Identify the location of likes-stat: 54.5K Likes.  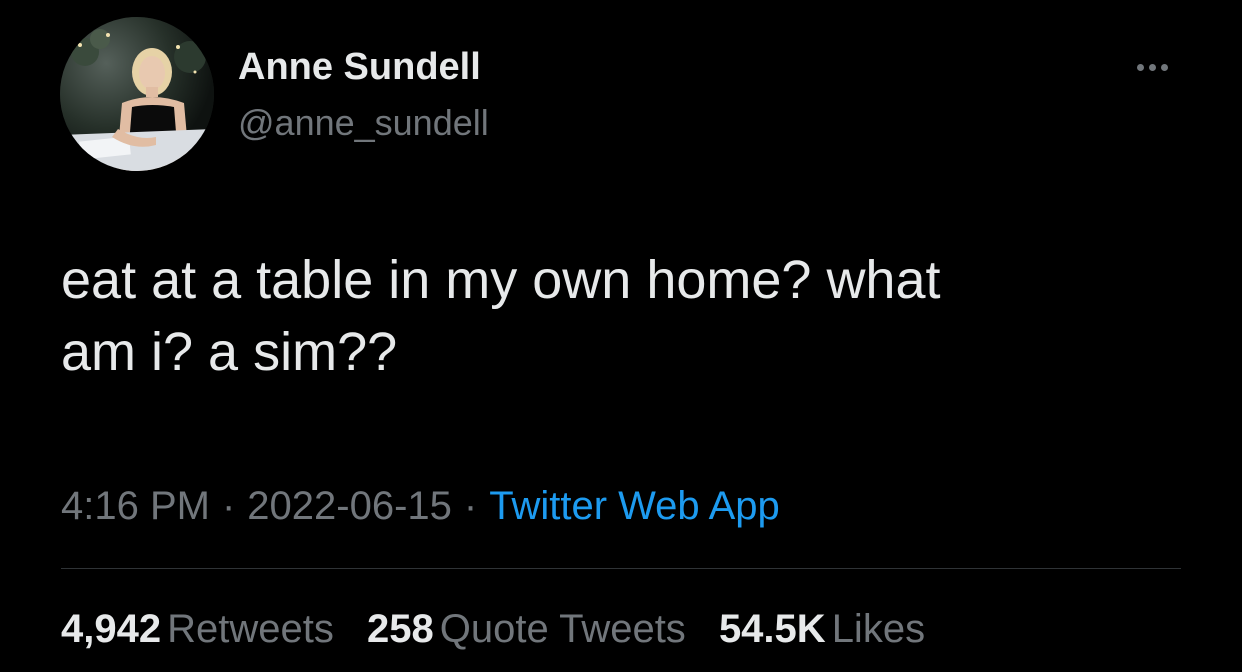
(822, 629).